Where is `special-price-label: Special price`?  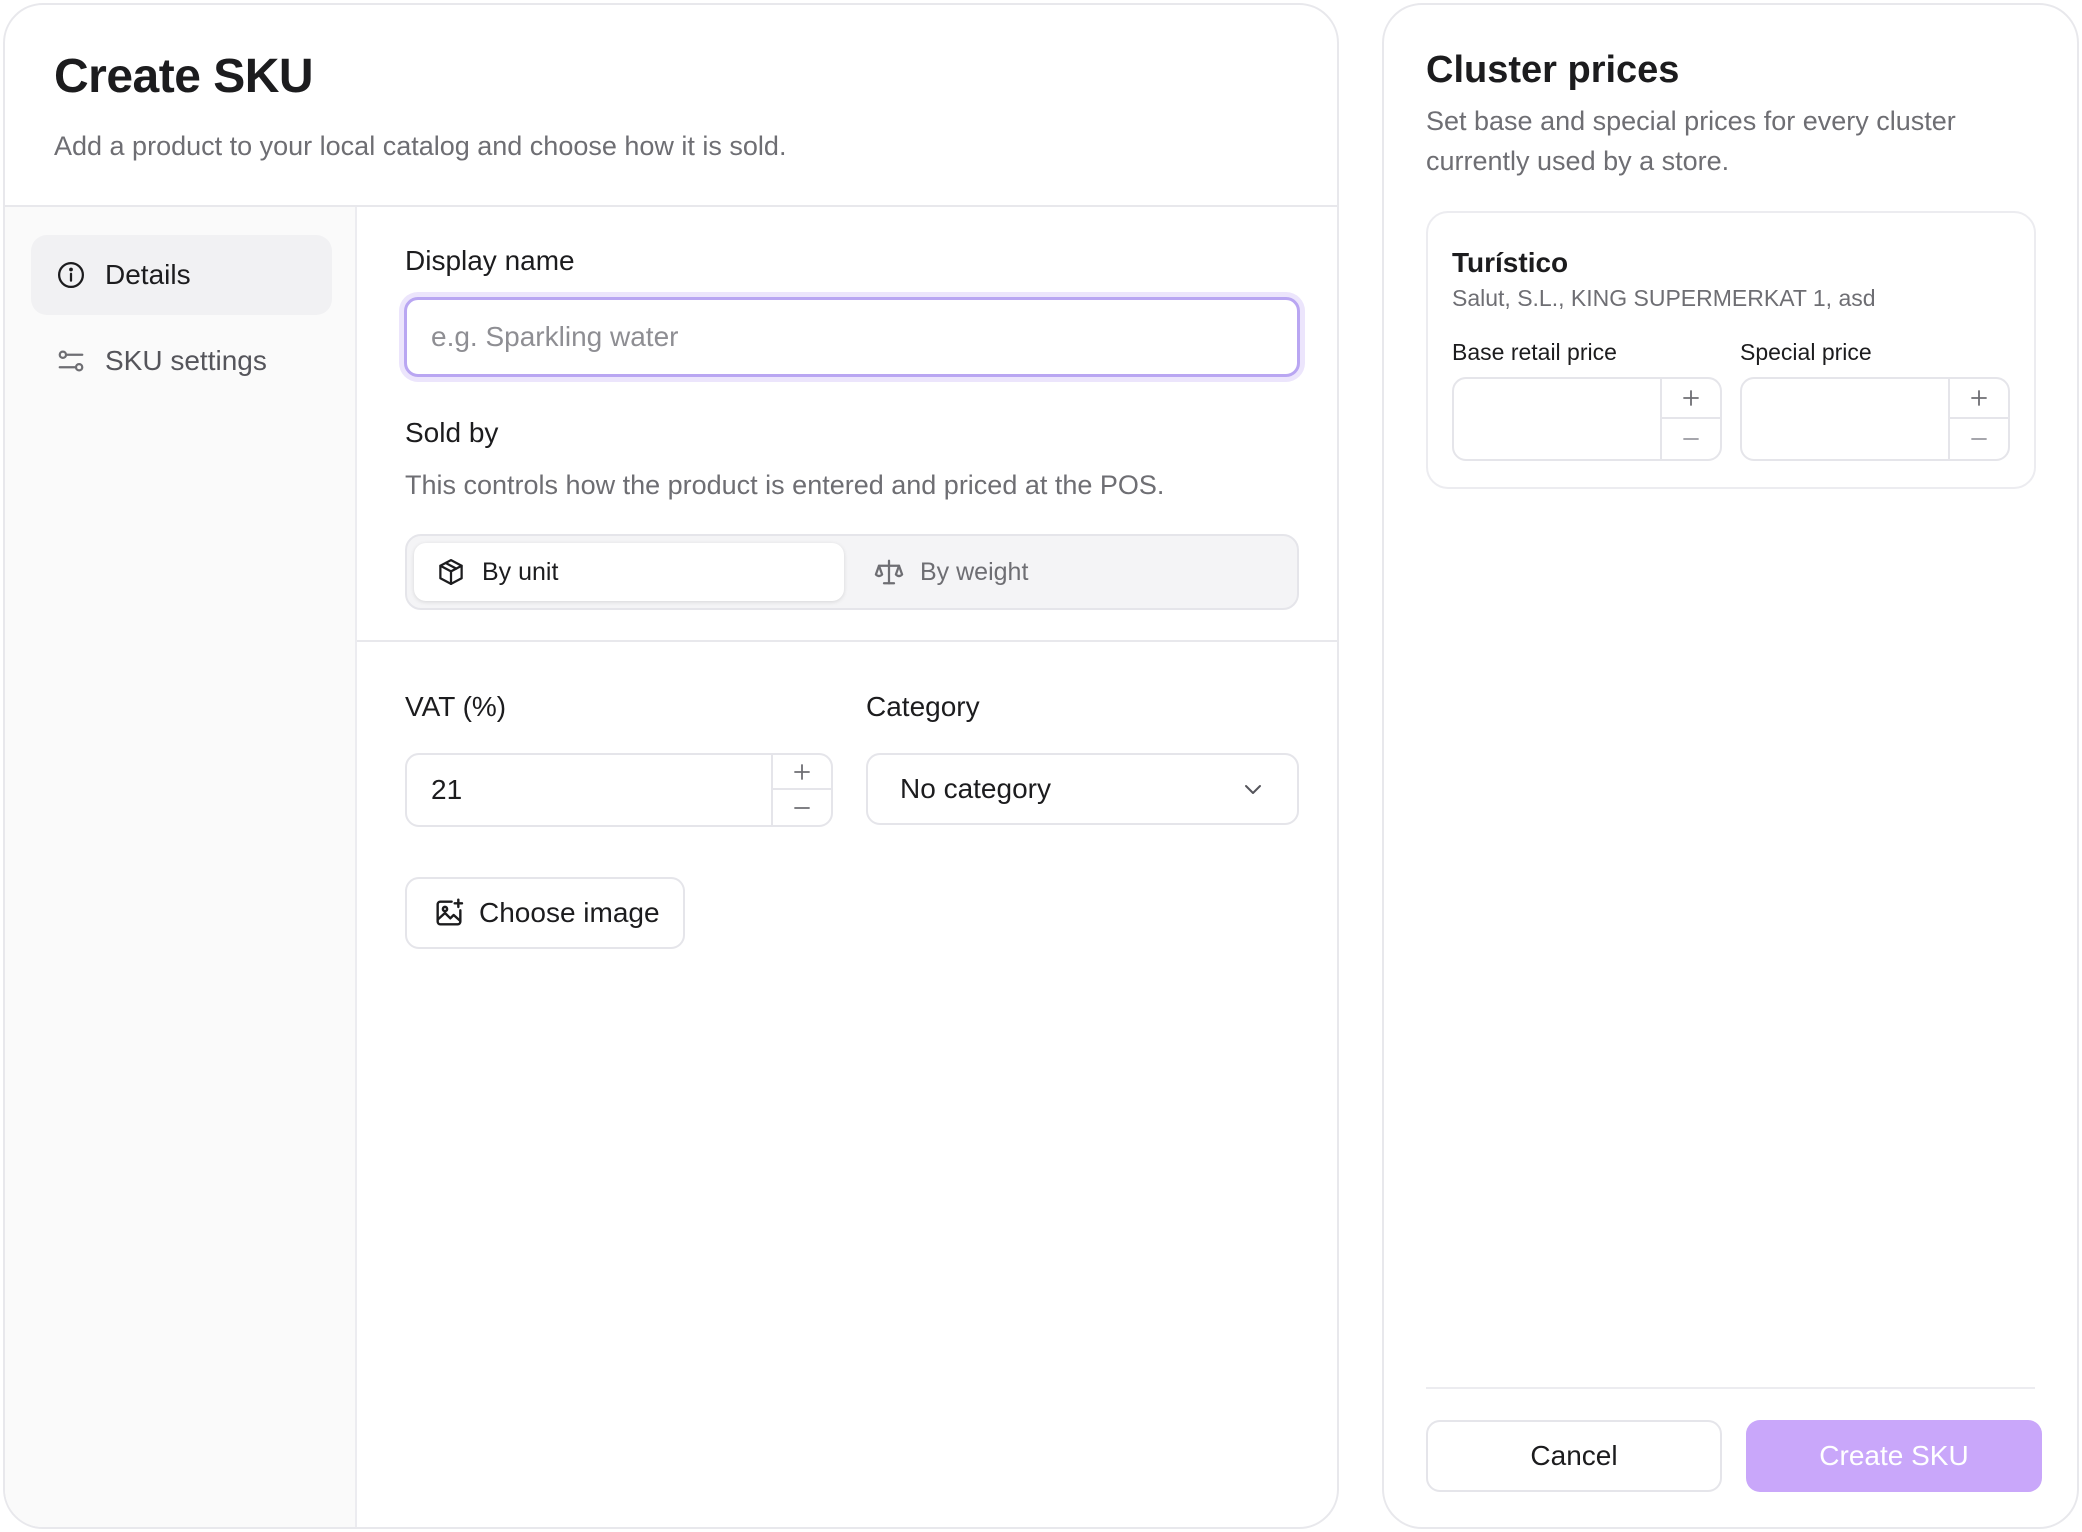 special-price-label: Special price is located at coordinates (1806, 352).